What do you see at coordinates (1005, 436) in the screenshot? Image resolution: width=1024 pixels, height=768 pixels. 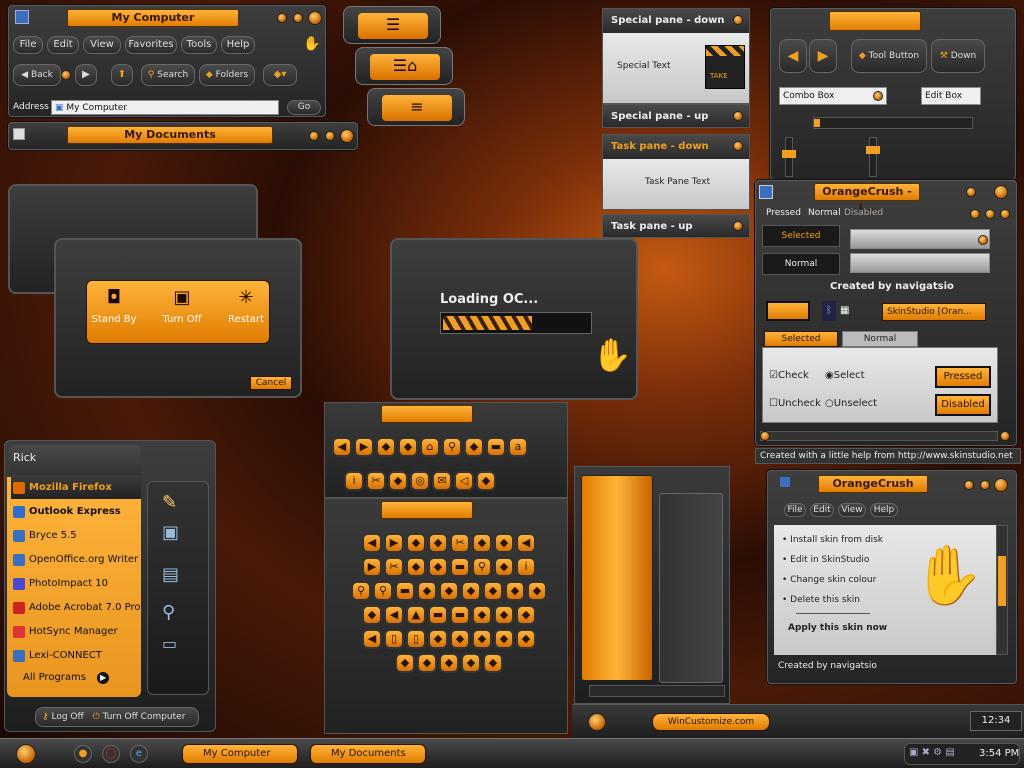 I see `scroll-right-button` at bounding box center [1005, 436].